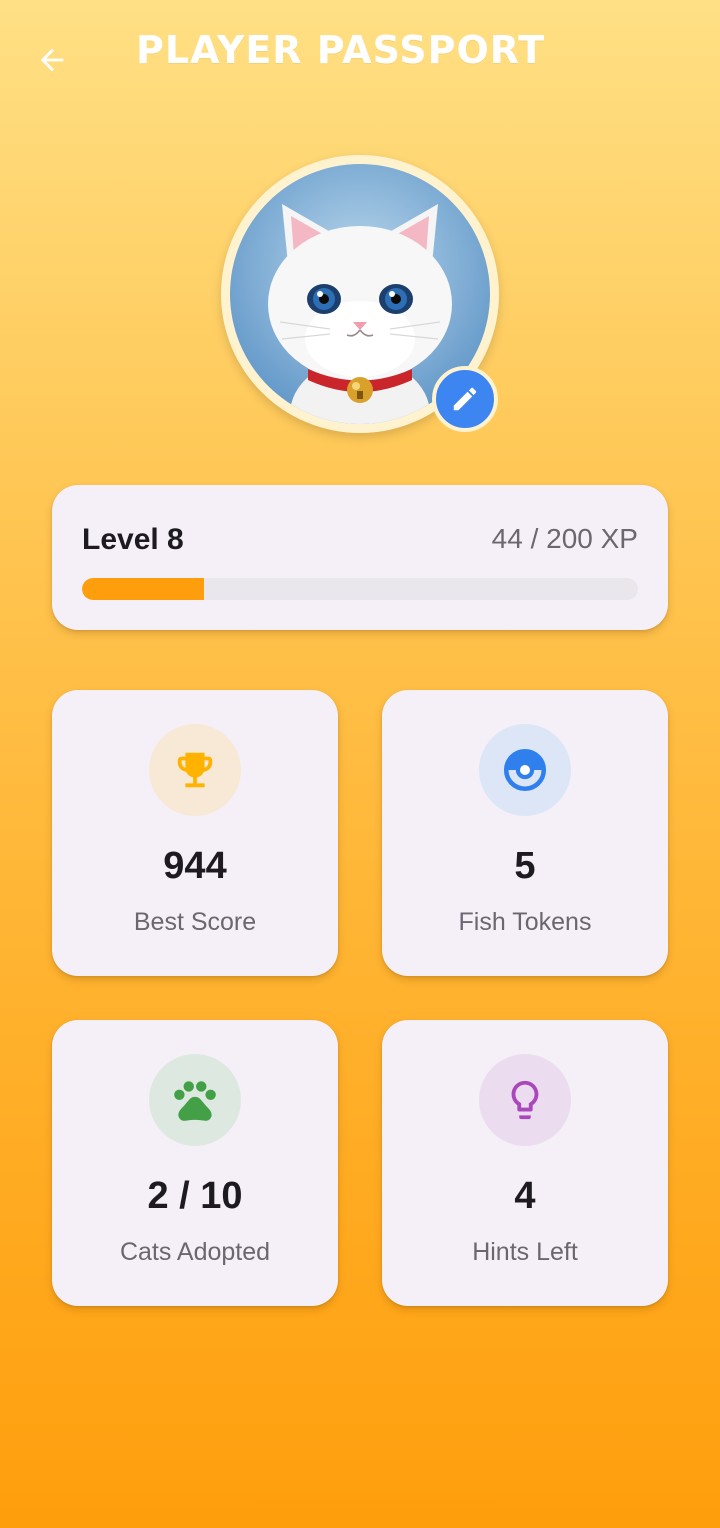  I want to click on avatar-container, so click(360, 294).